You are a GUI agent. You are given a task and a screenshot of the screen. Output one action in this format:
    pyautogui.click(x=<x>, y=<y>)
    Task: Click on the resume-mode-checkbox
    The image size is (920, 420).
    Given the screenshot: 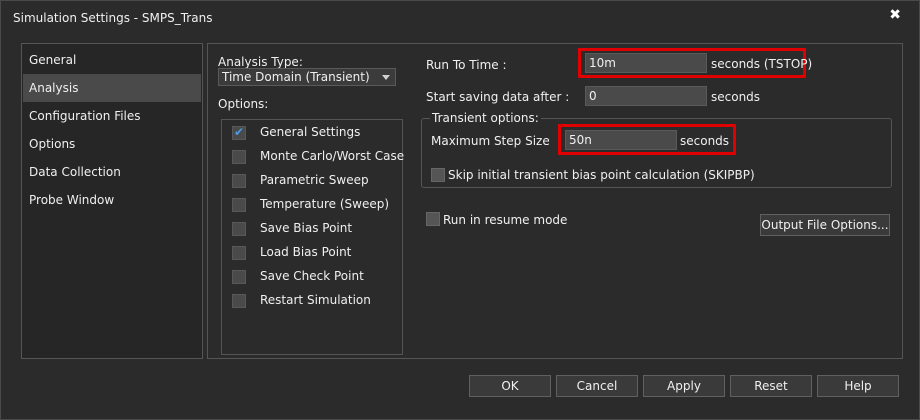 What is the action you would take?
    pyautogui.click(x=433, y=219)
    